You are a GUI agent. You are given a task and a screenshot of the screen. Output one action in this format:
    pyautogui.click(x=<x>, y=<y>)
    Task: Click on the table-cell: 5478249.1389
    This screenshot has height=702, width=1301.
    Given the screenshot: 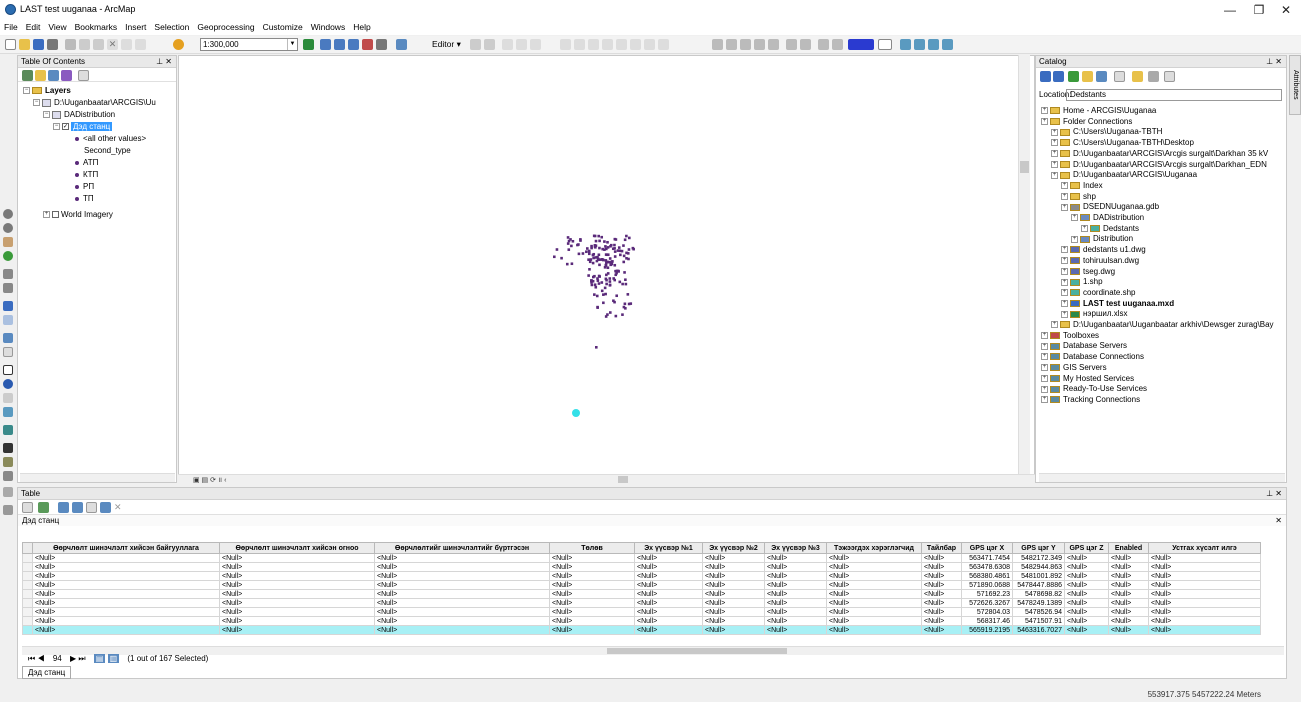 What is the action you would take?
    pyautogui.click(x=1038, y=603)
    